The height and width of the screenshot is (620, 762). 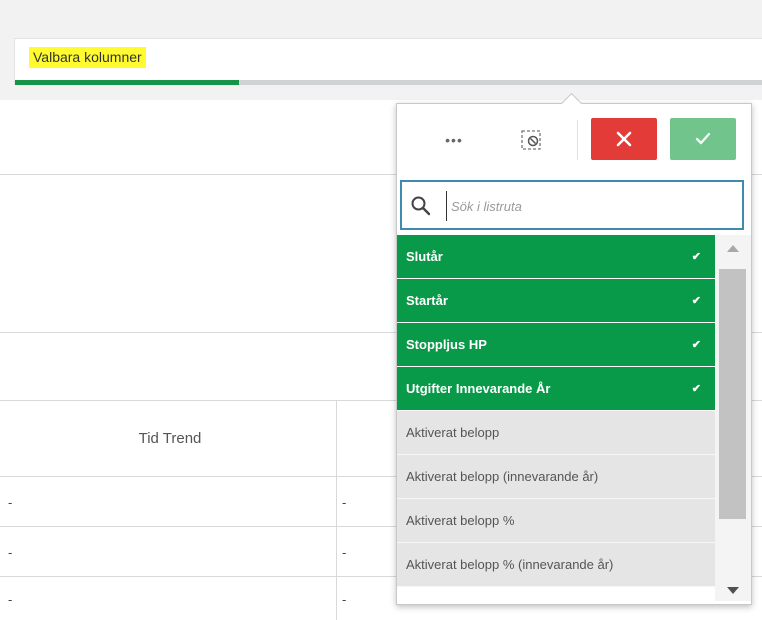 What do you see at coordinates (460, 520) in the screenshot?
I see `list-item-label: Aktiverat belopp %` at bounding box center [460, 520].